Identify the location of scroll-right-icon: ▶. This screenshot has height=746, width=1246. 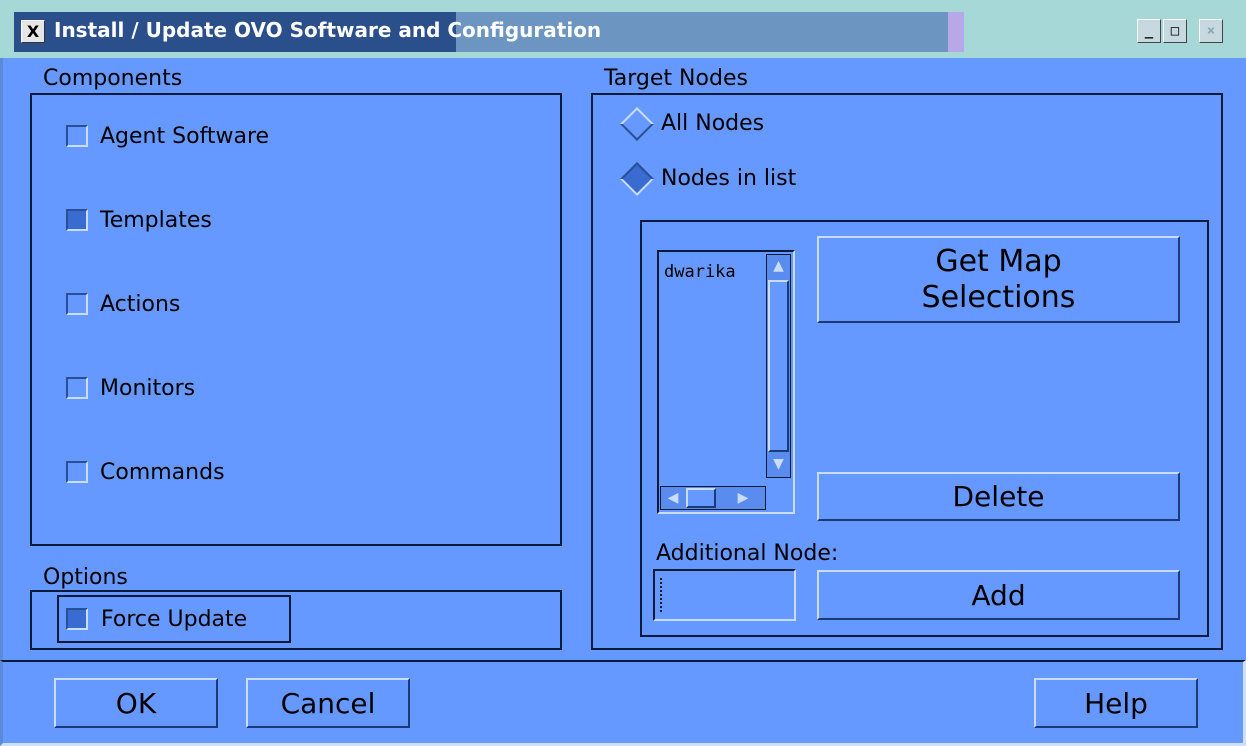
(743, 498).